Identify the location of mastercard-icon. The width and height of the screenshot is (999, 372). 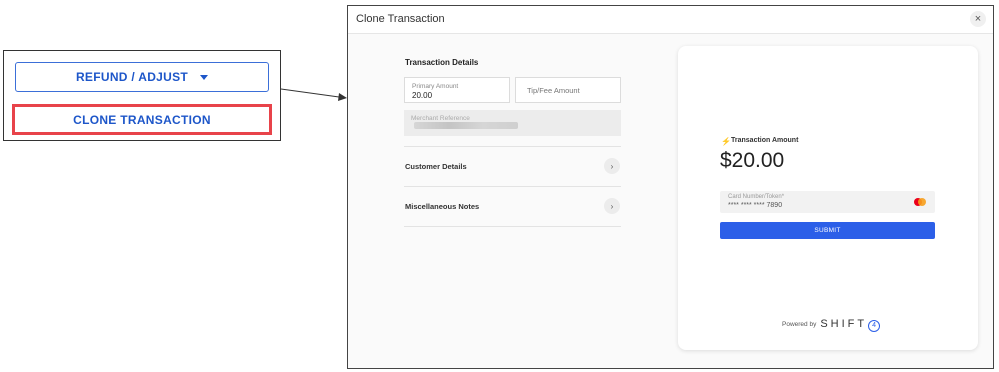
(920, 202).